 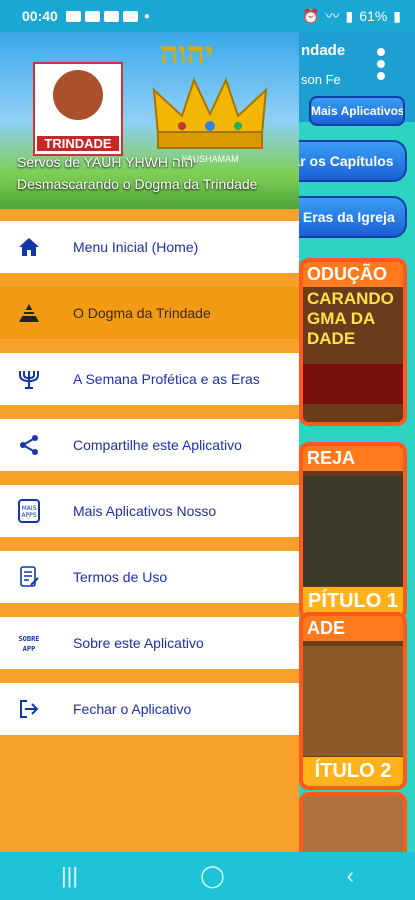 I want to click on menu-item-fechar: Fechar o Aplicativo, so click(x=149, y=709).